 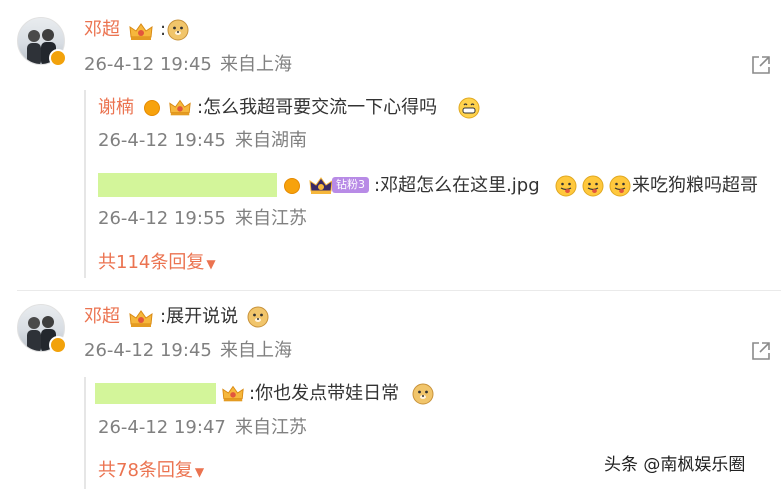 What do you see at coordinates (163, 29) in the screenshot?
I see `comment-text: :` at bounding box center [163, 29].